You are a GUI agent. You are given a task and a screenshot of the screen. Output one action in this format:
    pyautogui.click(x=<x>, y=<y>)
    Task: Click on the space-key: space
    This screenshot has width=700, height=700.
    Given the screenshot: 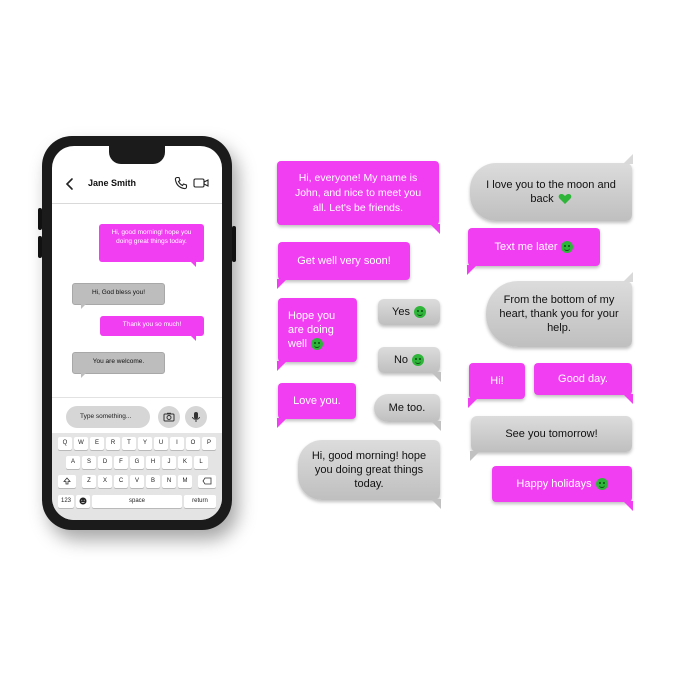 What is the action you would take?
    pyautogui.click(x=137, y=501)
    